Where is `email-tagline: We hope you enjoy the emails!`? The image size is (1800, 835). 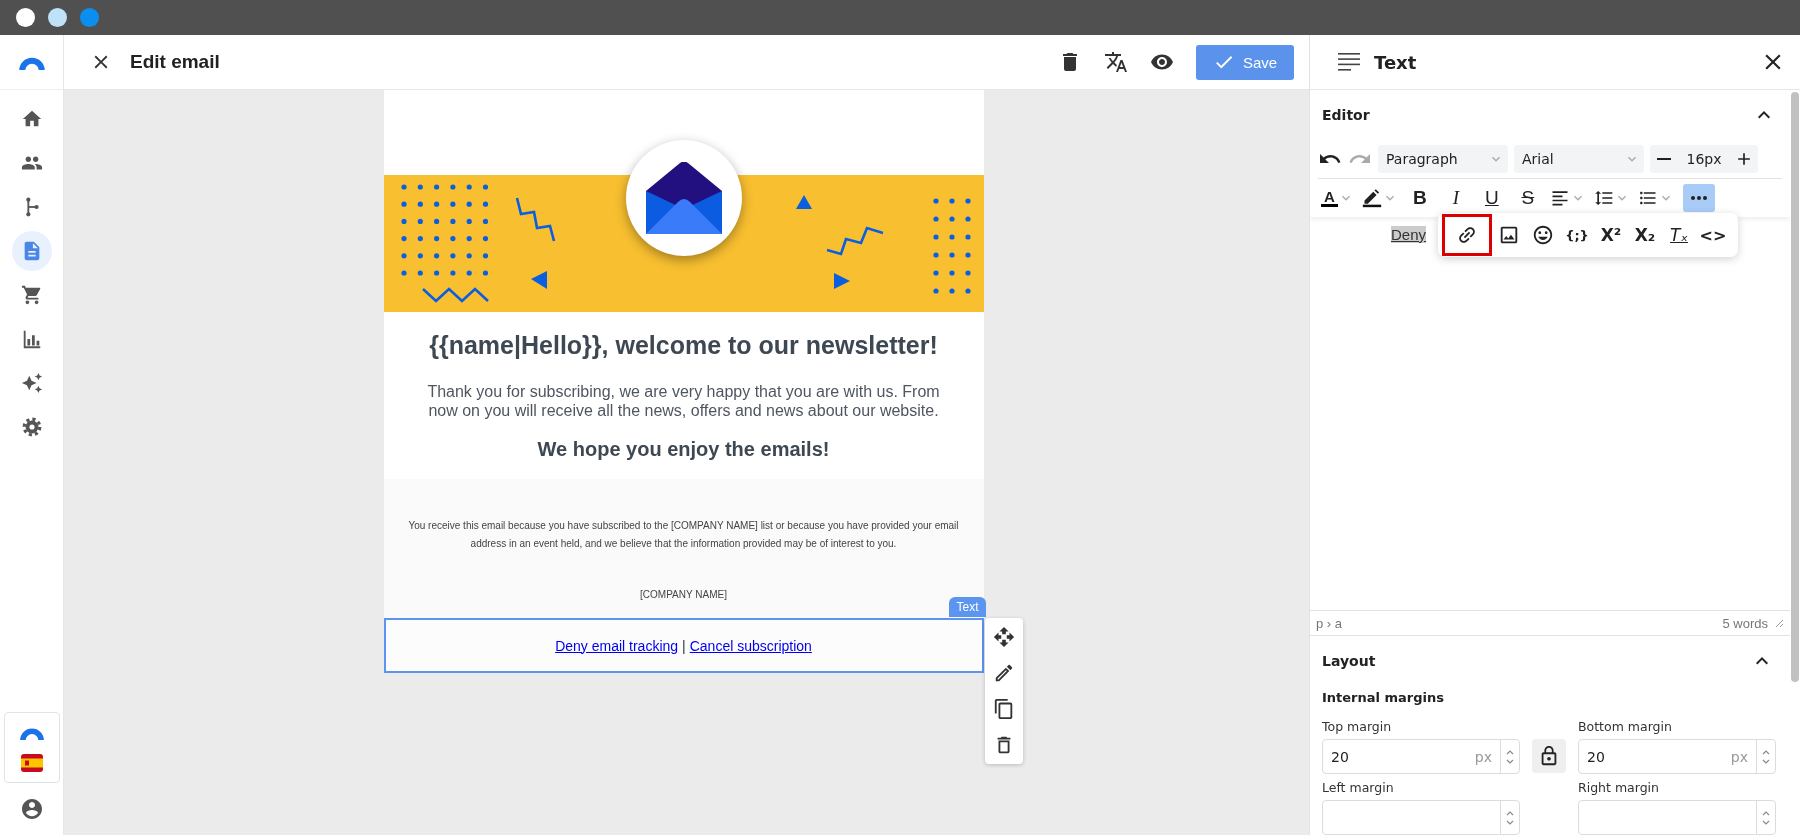 email-tagline: We hope you enjoy the emails! is located at coordinates (683, 449).